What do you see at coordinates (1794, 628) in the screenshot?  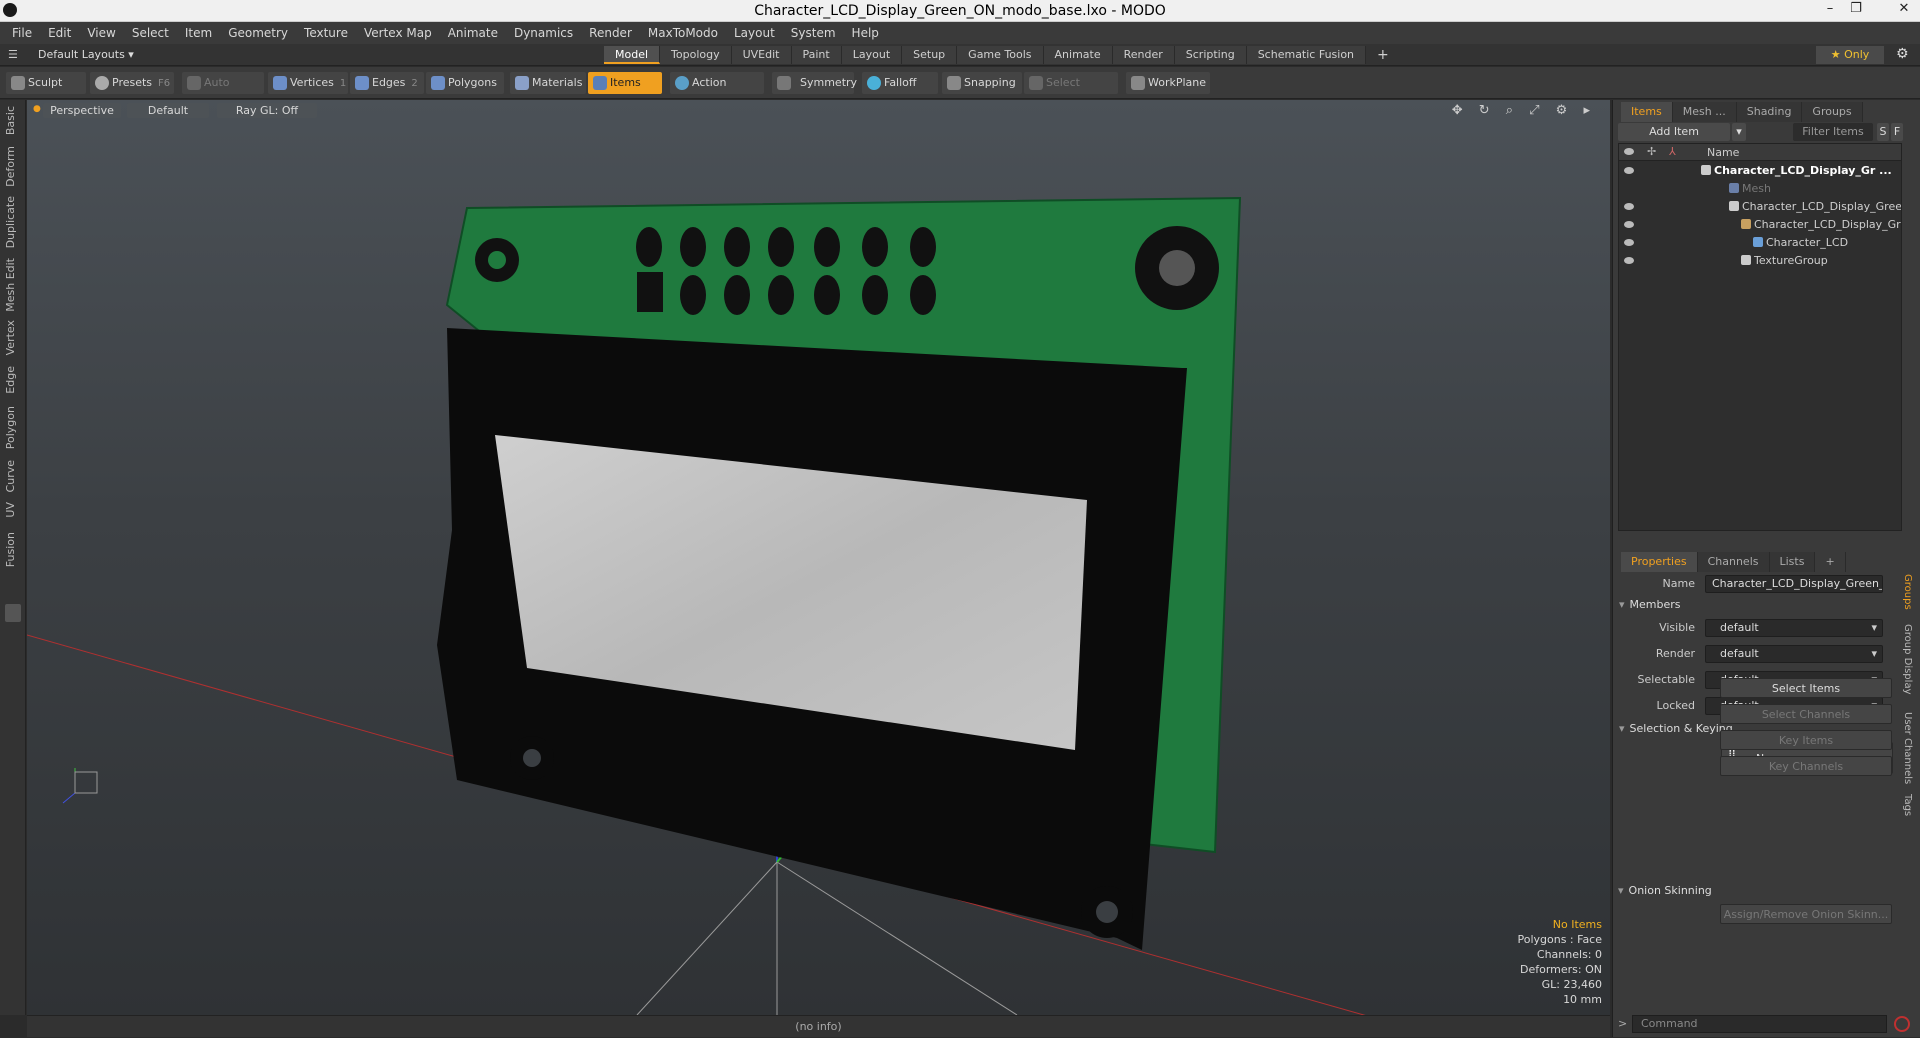 I see `visible-select: default ▾` at bounding box center [1794, 628].